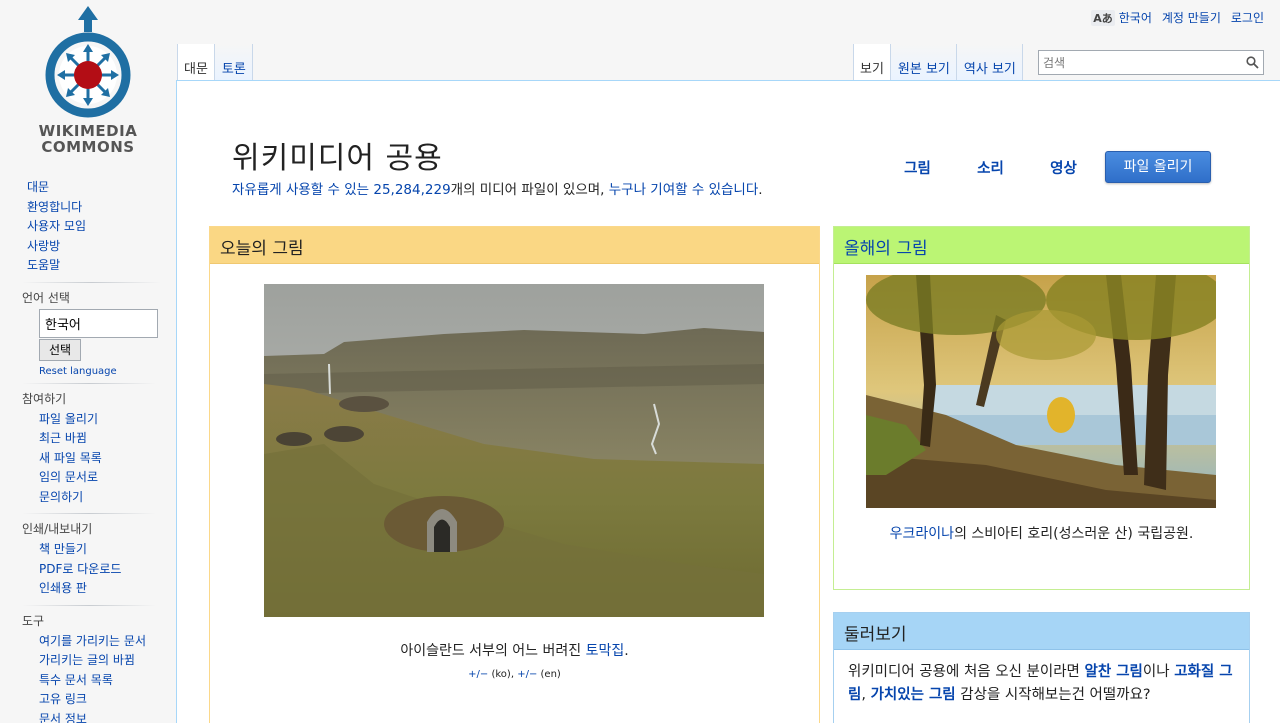 The height and width of the screenshot is (723, 1280). What do you see at coordinates (1113, 672) in the screenshot?
I see `featured-pictures-link: 알찬 그림` at bounding box center [1113, 672].